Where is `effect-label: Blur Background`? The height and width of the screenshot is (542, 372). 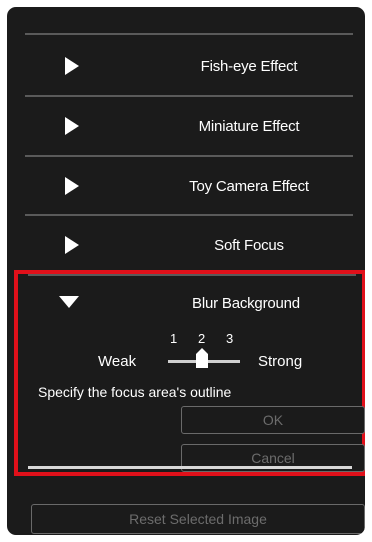
effect-label: Blur Background is located at coordinates (246, 303).